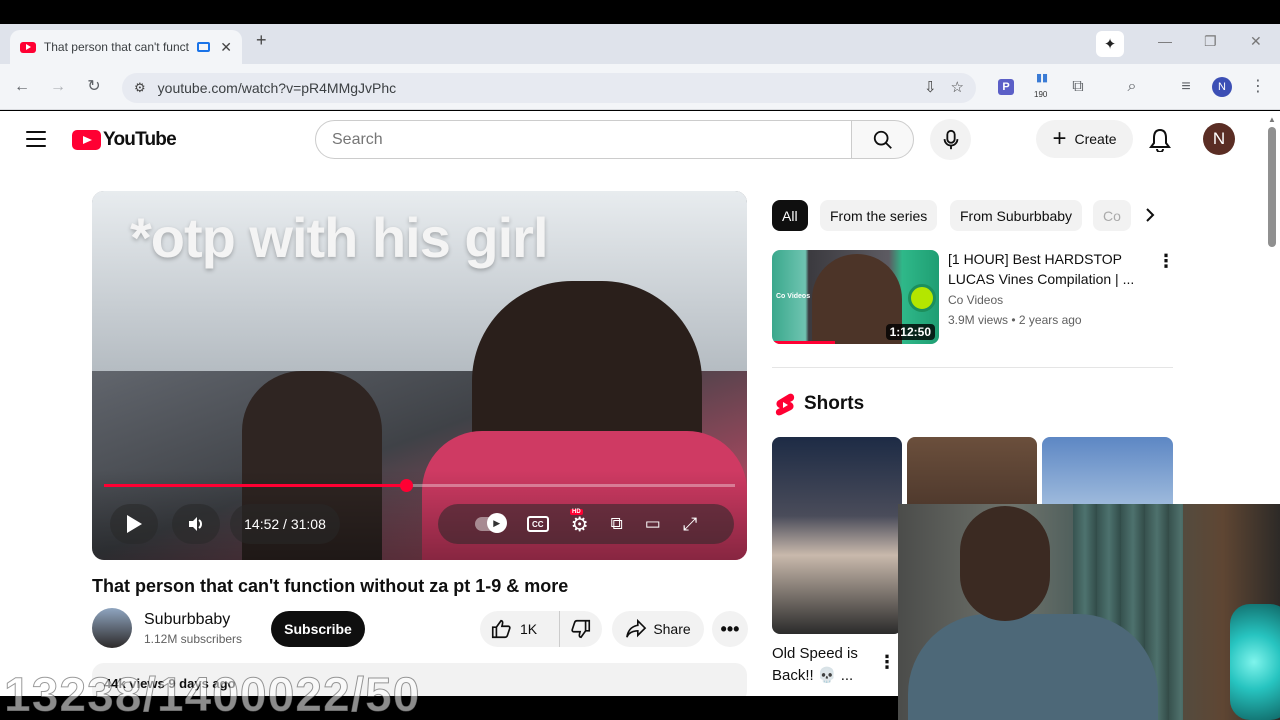 Image resolution: width=1280 pixels, height=720 pixels. Describe the element at coordinates (204, 47) in the screenshot. I see `tab-media-icon` at that location.